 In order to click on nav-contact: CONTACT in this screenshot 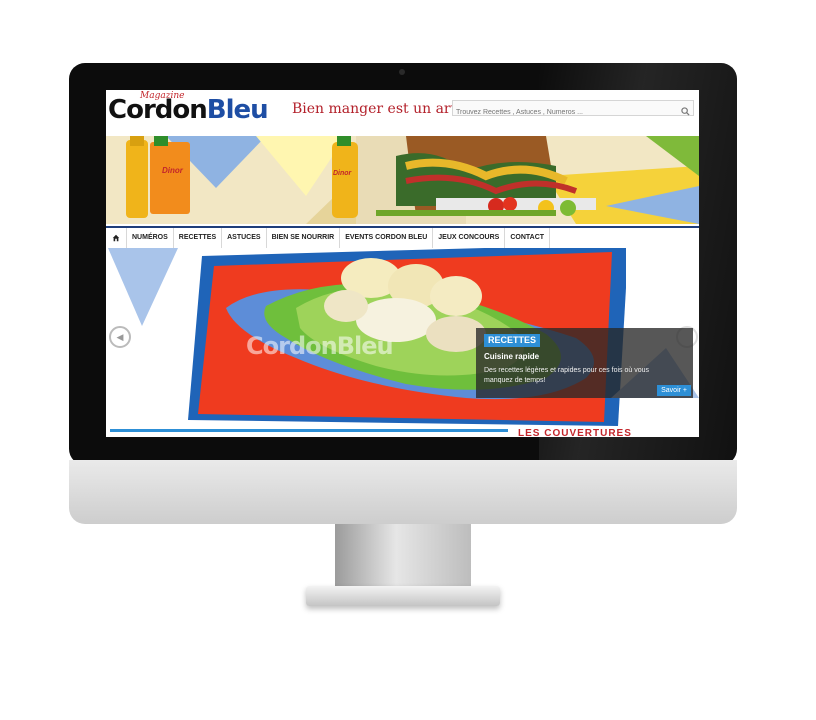, I will do `click(528, 238)`.